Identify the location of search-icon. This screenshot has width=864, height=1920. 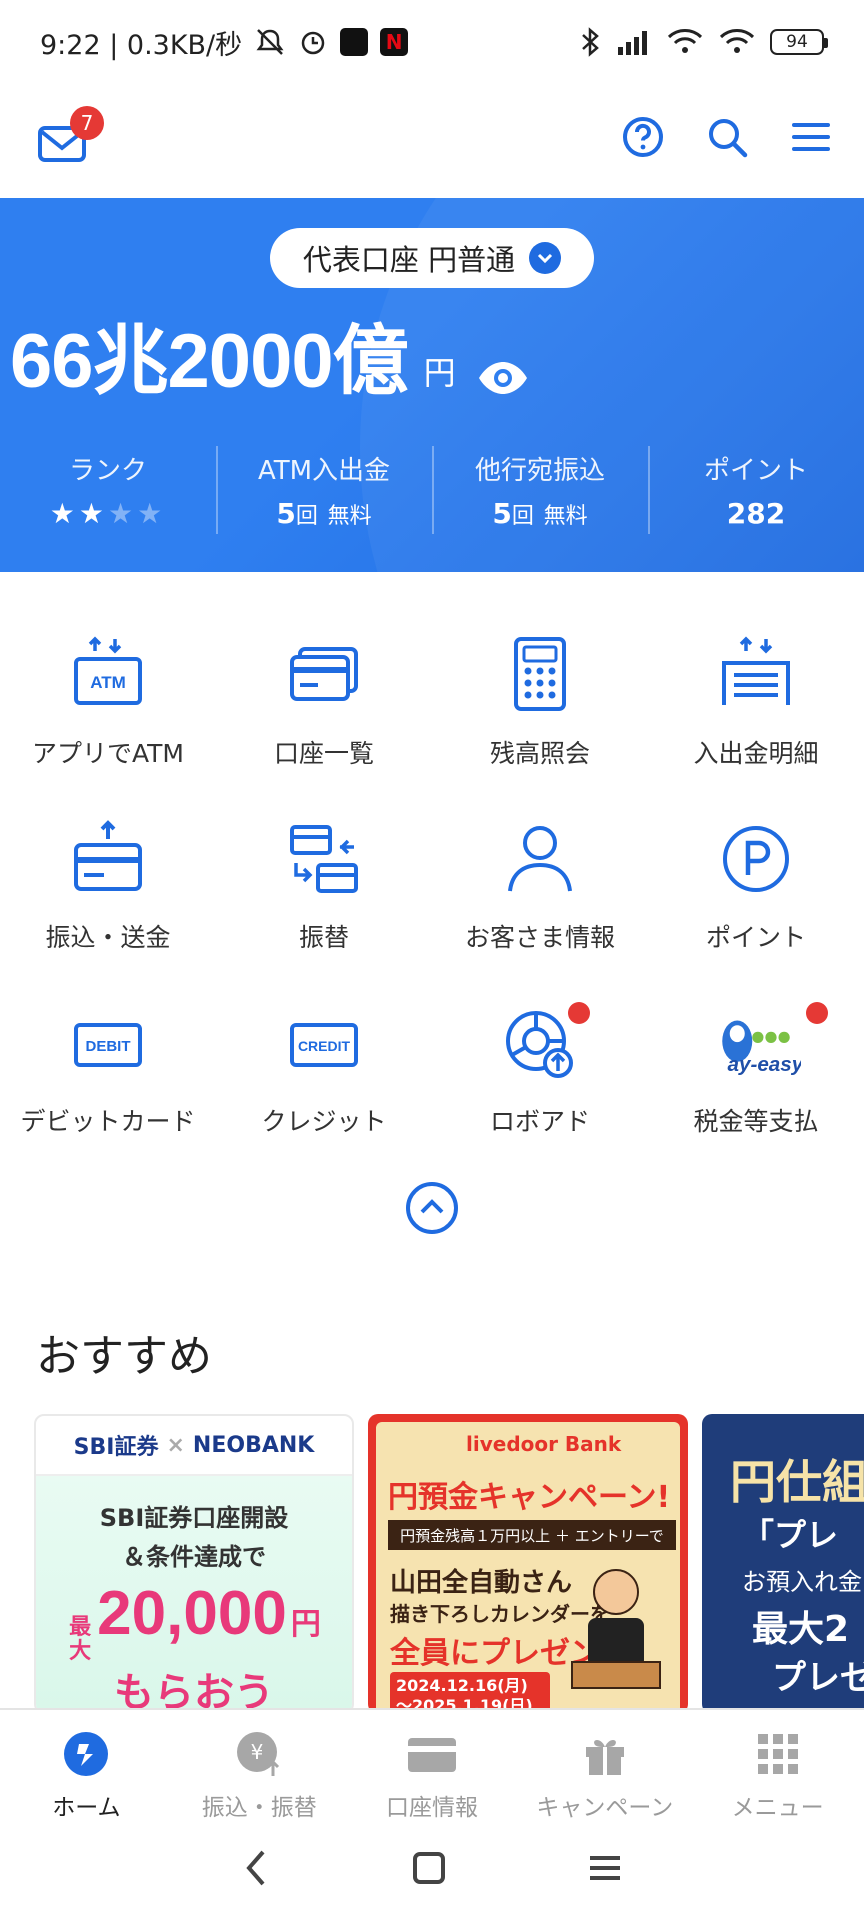
(727, 137).